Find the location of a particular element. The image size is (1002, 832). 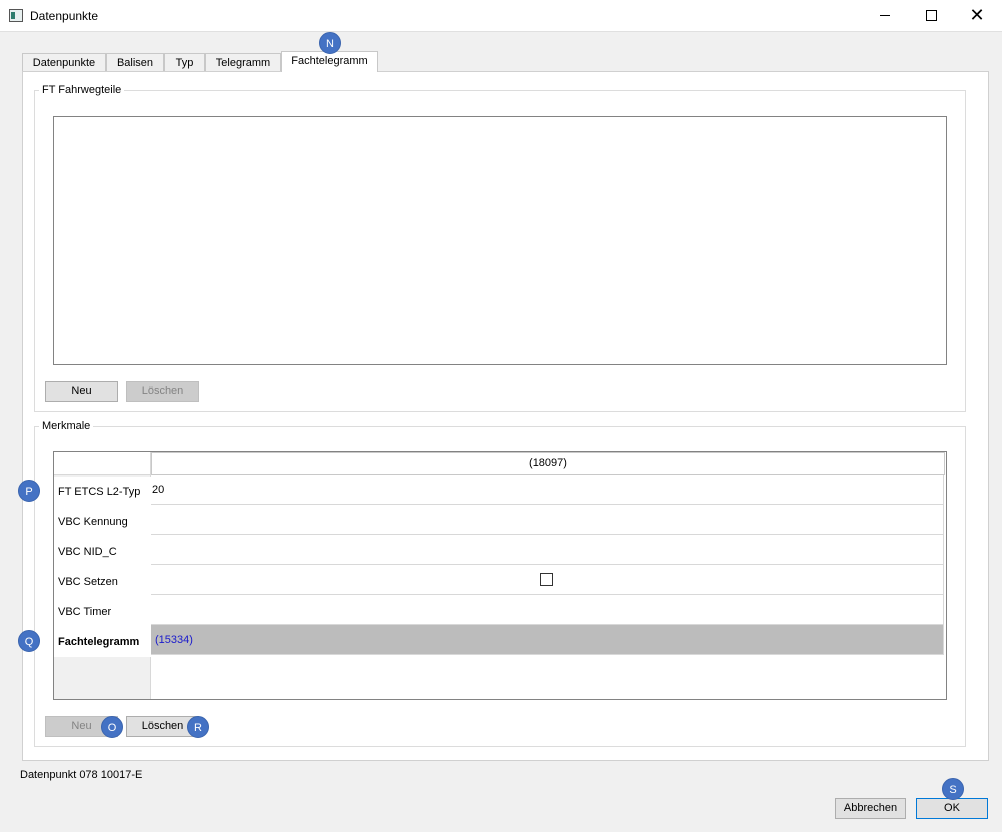

window-title: Datenpunkte is located at coordinates (64, 16).